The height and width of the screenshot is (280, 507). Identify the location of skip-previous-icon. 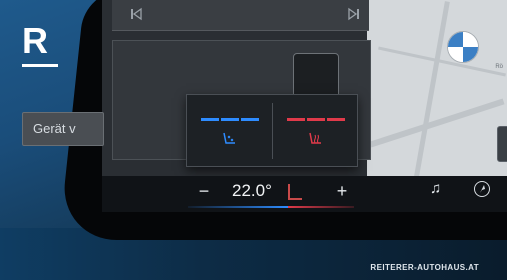
(136, 15).